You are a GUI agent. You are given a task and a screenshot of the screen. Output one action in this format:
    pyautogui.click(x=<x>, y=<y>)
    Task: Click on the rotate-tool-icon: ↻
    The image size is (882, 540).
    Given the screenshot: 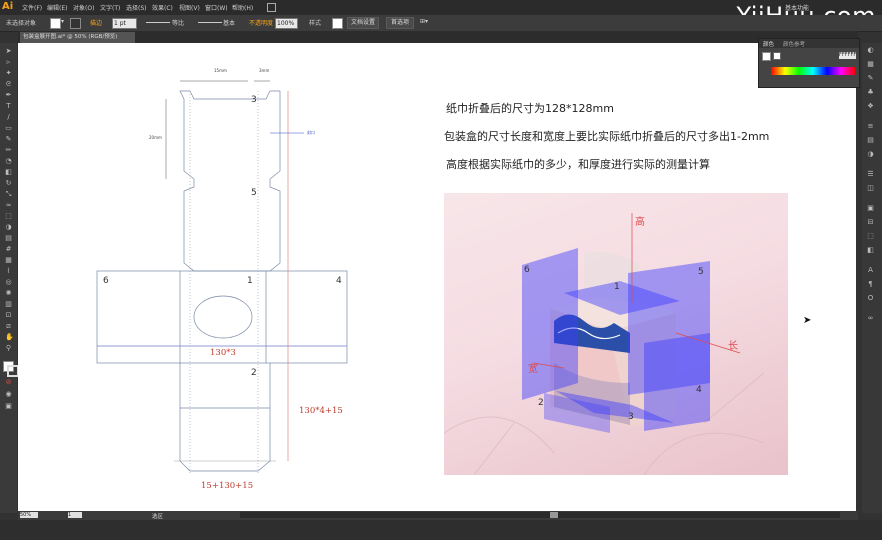 What is the action you would take?
    pyautogui.click(x=8, y=183)
    